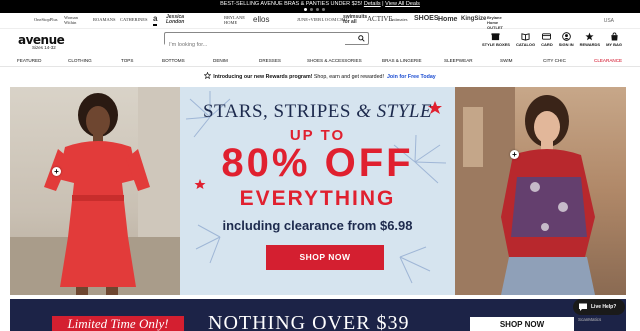  What do you see at coordinates (309, 321) in the screenshot?
I see `secondary-headline: NOTHING OVER $39` at bounding box center [309, 321].